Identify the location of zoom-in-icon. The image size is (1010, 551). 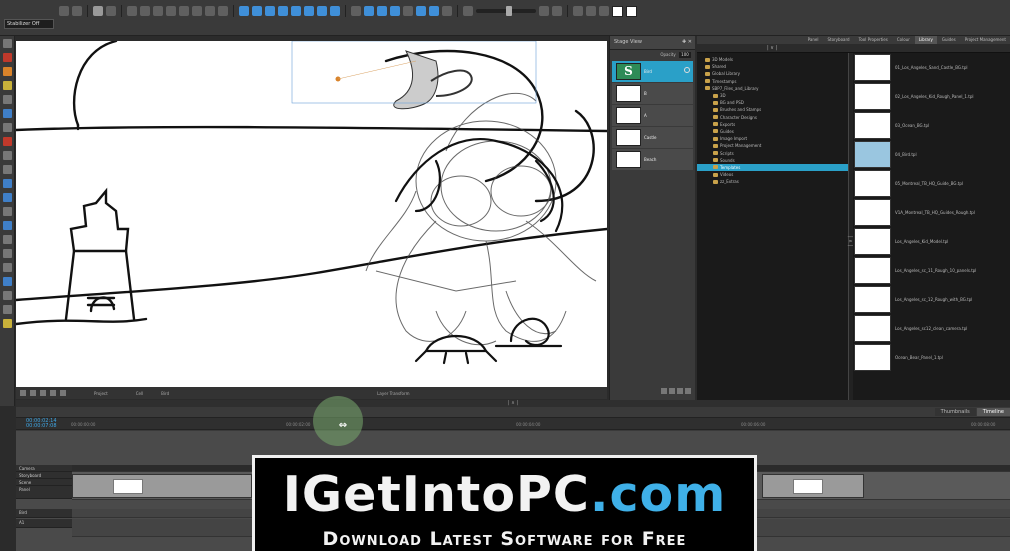
(210, 11).